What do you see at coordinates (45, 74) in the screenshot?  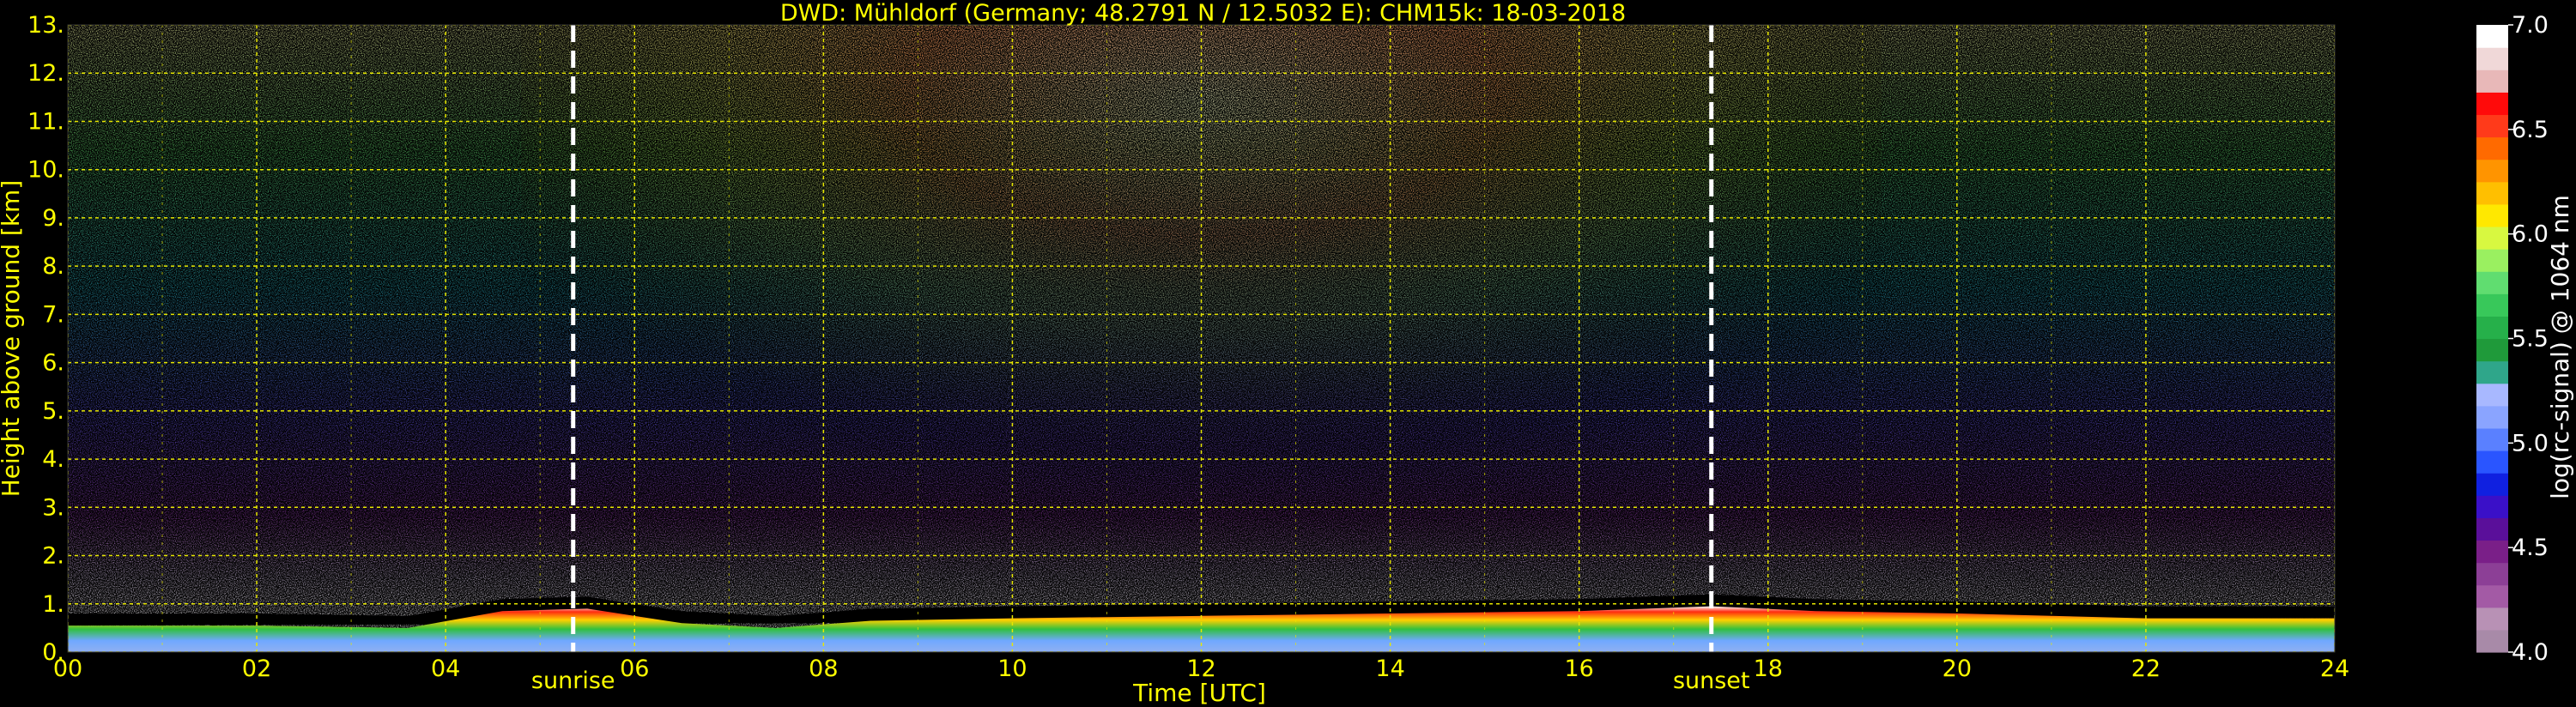 I see `y-tick-label: 12.` at bounding box center [45, 74].